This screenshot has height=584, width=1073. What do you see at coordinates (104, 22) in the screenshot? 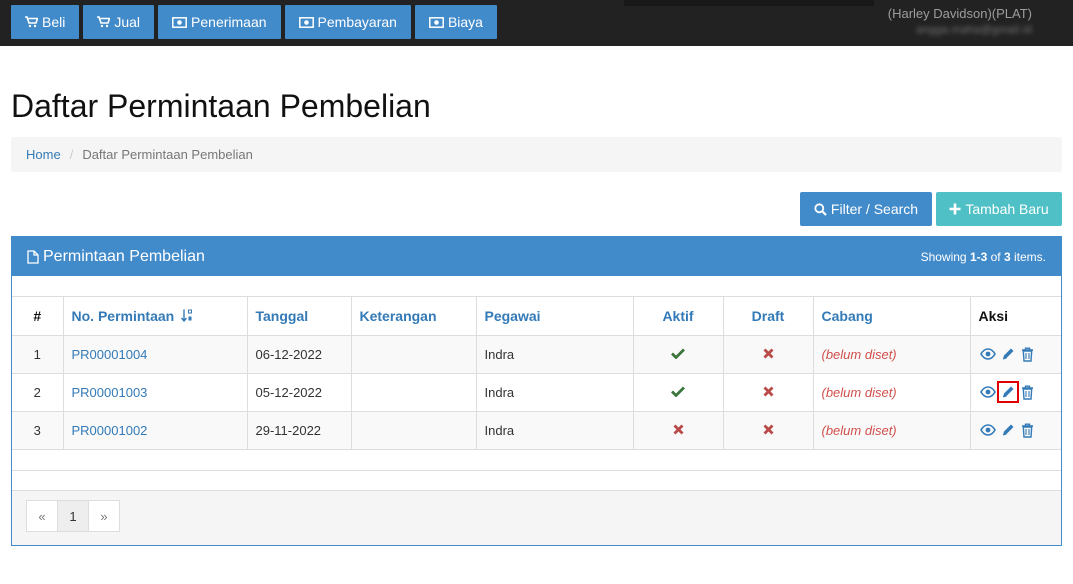
I see `cart-icon` at bounding box center [104, 22].